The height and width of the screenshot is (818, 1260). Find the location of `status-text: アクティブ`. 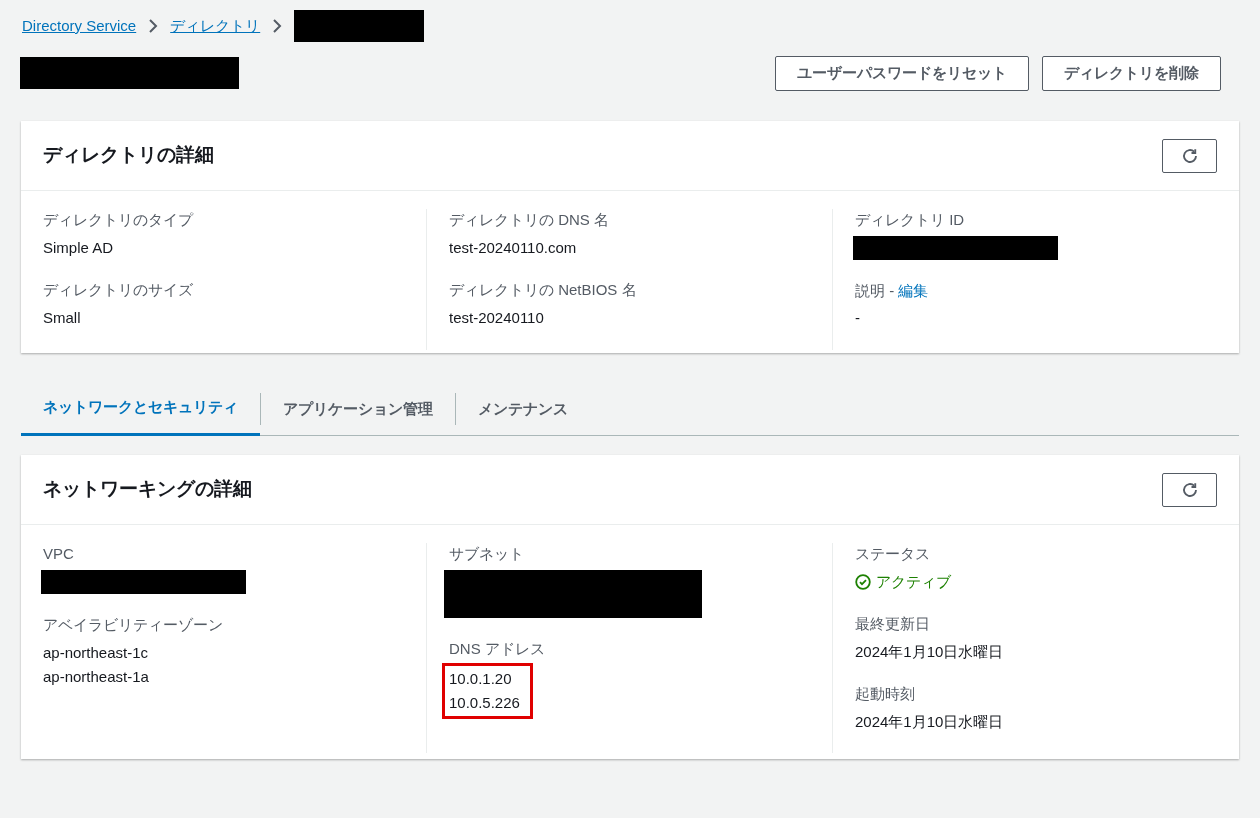

status-text: アクティブ is located at coordinates (913, 581).